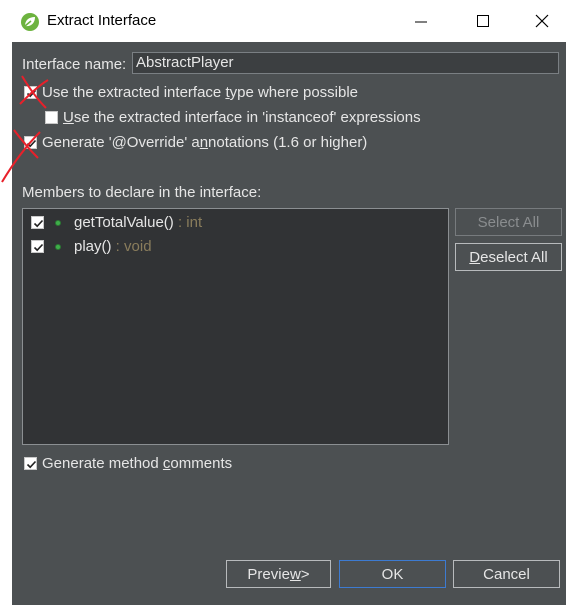 Image resolution: width=578 pixels, height=609 pixels. Describe the element at coordinates (113, 246) in the screenshot. I see `member-signature: play() : void` at that location.